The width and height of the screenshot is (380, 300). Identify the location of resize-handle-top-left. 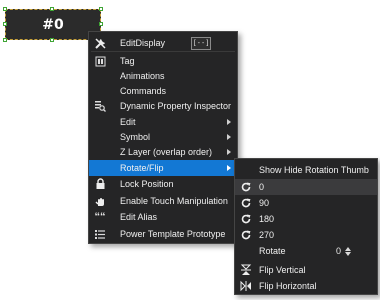
(5, 9).